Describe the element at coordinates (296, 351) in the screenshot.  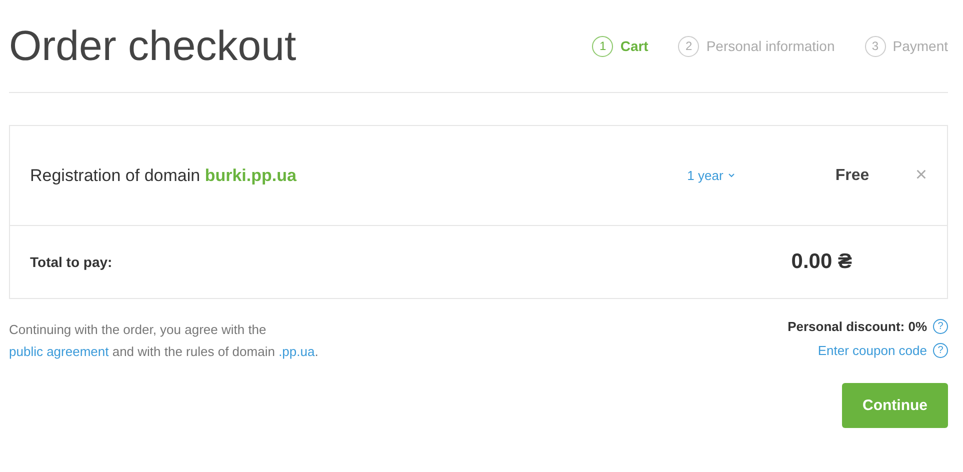
I see `agreement-link: .pp.ua` at that location.